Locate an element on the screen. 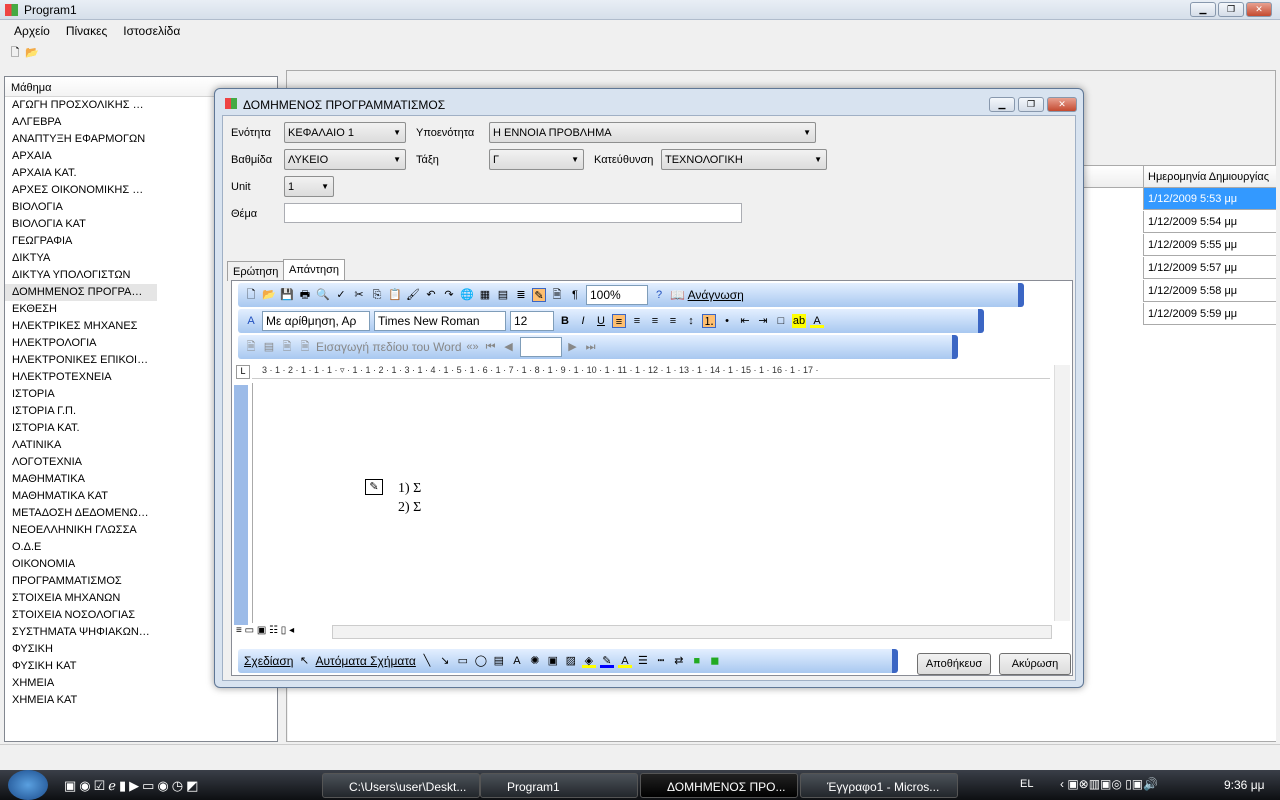  list-item: ΣΤΟΙΧΕΙΑ ΜΗΧΑΝΩΝ is located at coordinates (81, 598).